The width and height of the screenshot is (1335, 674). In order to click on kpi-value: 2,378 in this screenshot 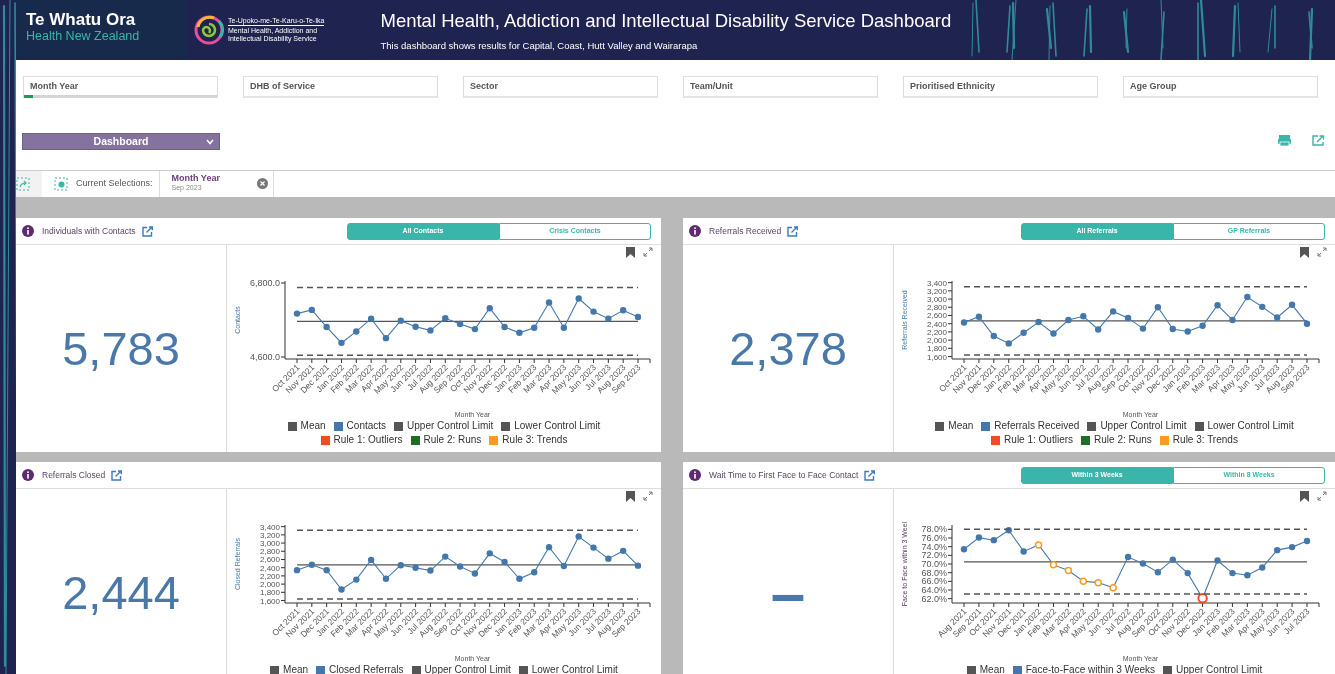, I will do `click(788, 348)`.